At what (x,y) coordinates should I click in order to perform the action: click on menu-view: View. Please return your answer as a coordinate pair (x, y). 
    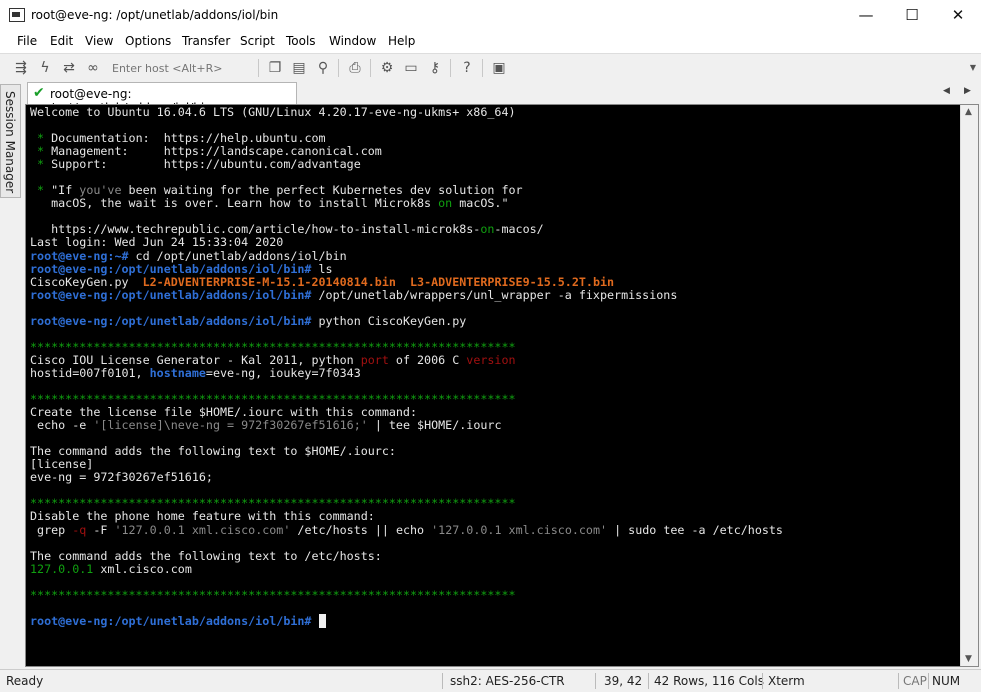
    Looking at the image, I should click on (99, 41).